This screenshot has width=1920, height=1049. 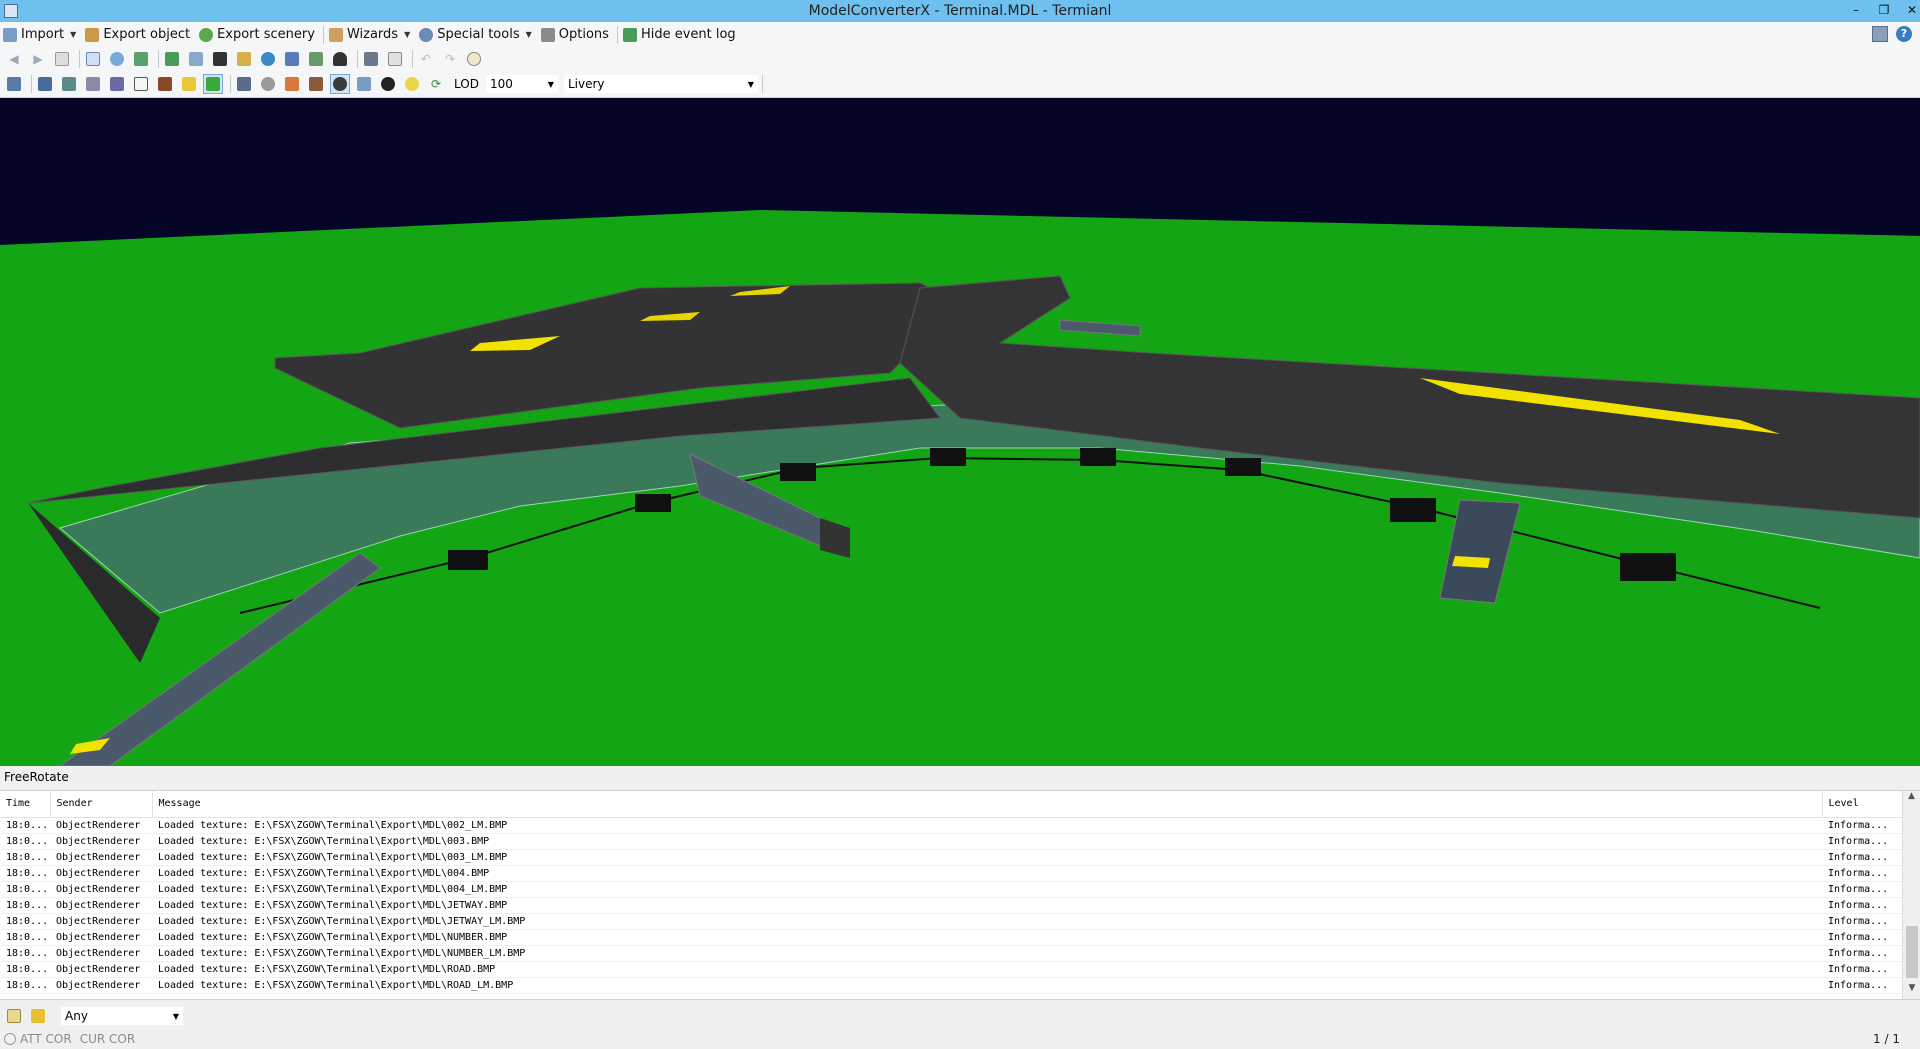 I want to click on close-button: ✕, so click(x=1909, y=10).